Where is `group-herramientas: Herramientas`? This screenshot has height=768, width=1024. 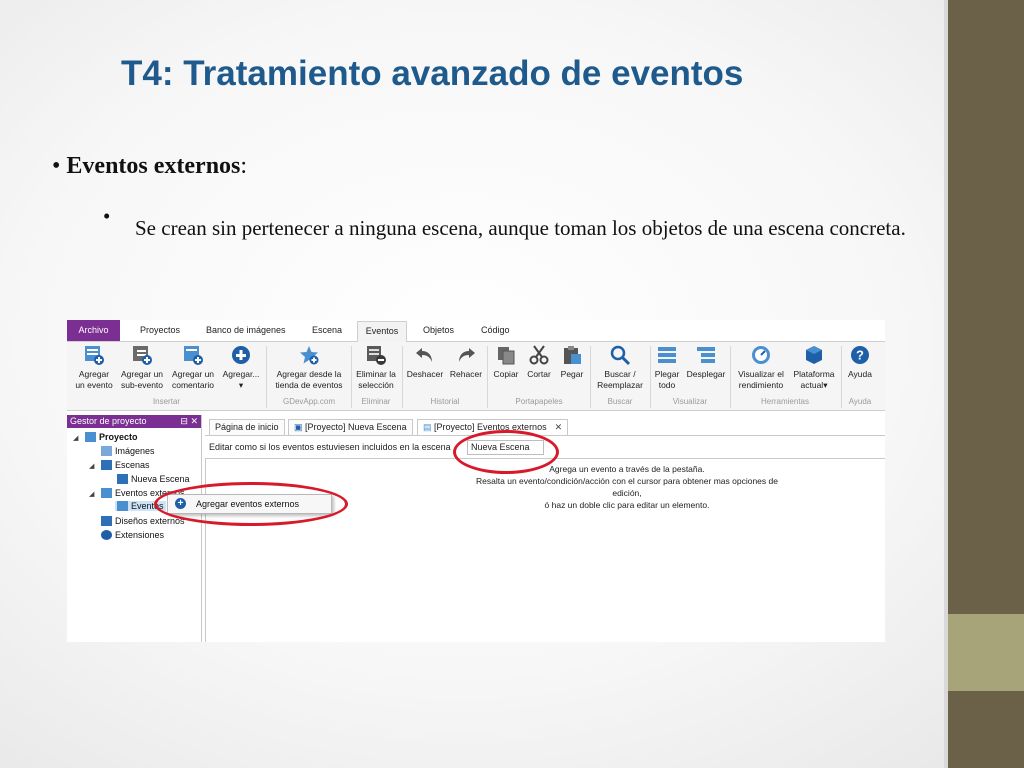 group-herramientas: Herramientas is located at coordinates (784, 401).